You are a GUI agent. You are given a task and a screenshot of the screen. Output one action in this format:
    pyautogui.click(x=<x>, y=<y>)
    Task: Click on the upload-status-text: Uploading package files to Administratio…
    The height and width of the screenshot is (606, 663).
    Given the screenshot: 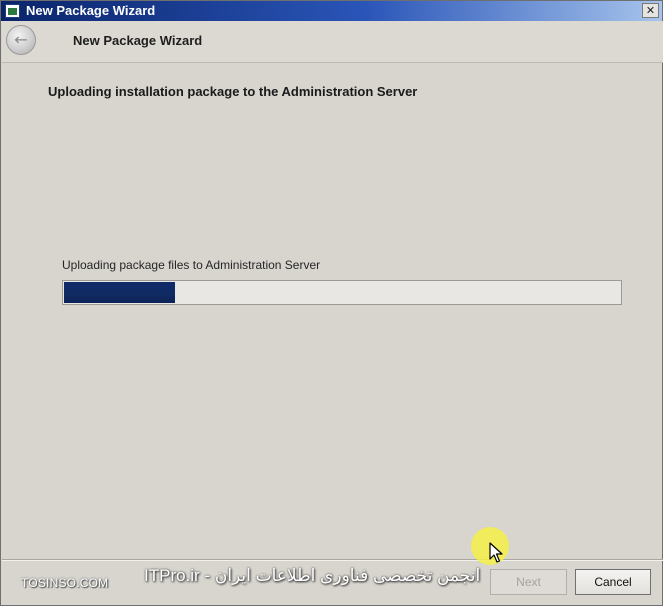 What is the action you would take?
    pyautogui.click(x=191, y=265)
    